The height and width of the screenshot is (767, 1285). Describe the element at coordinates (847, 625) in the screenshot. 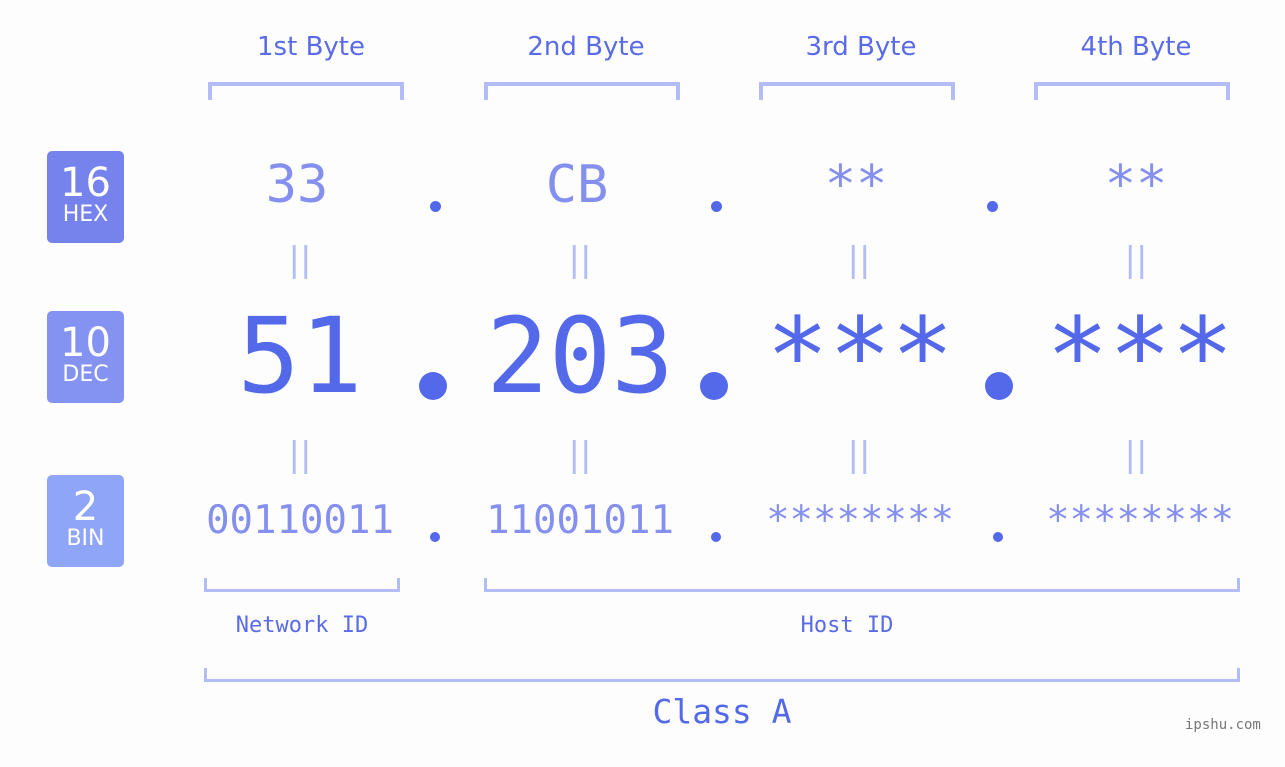

I see `host-id-label: Host ID` at that location.